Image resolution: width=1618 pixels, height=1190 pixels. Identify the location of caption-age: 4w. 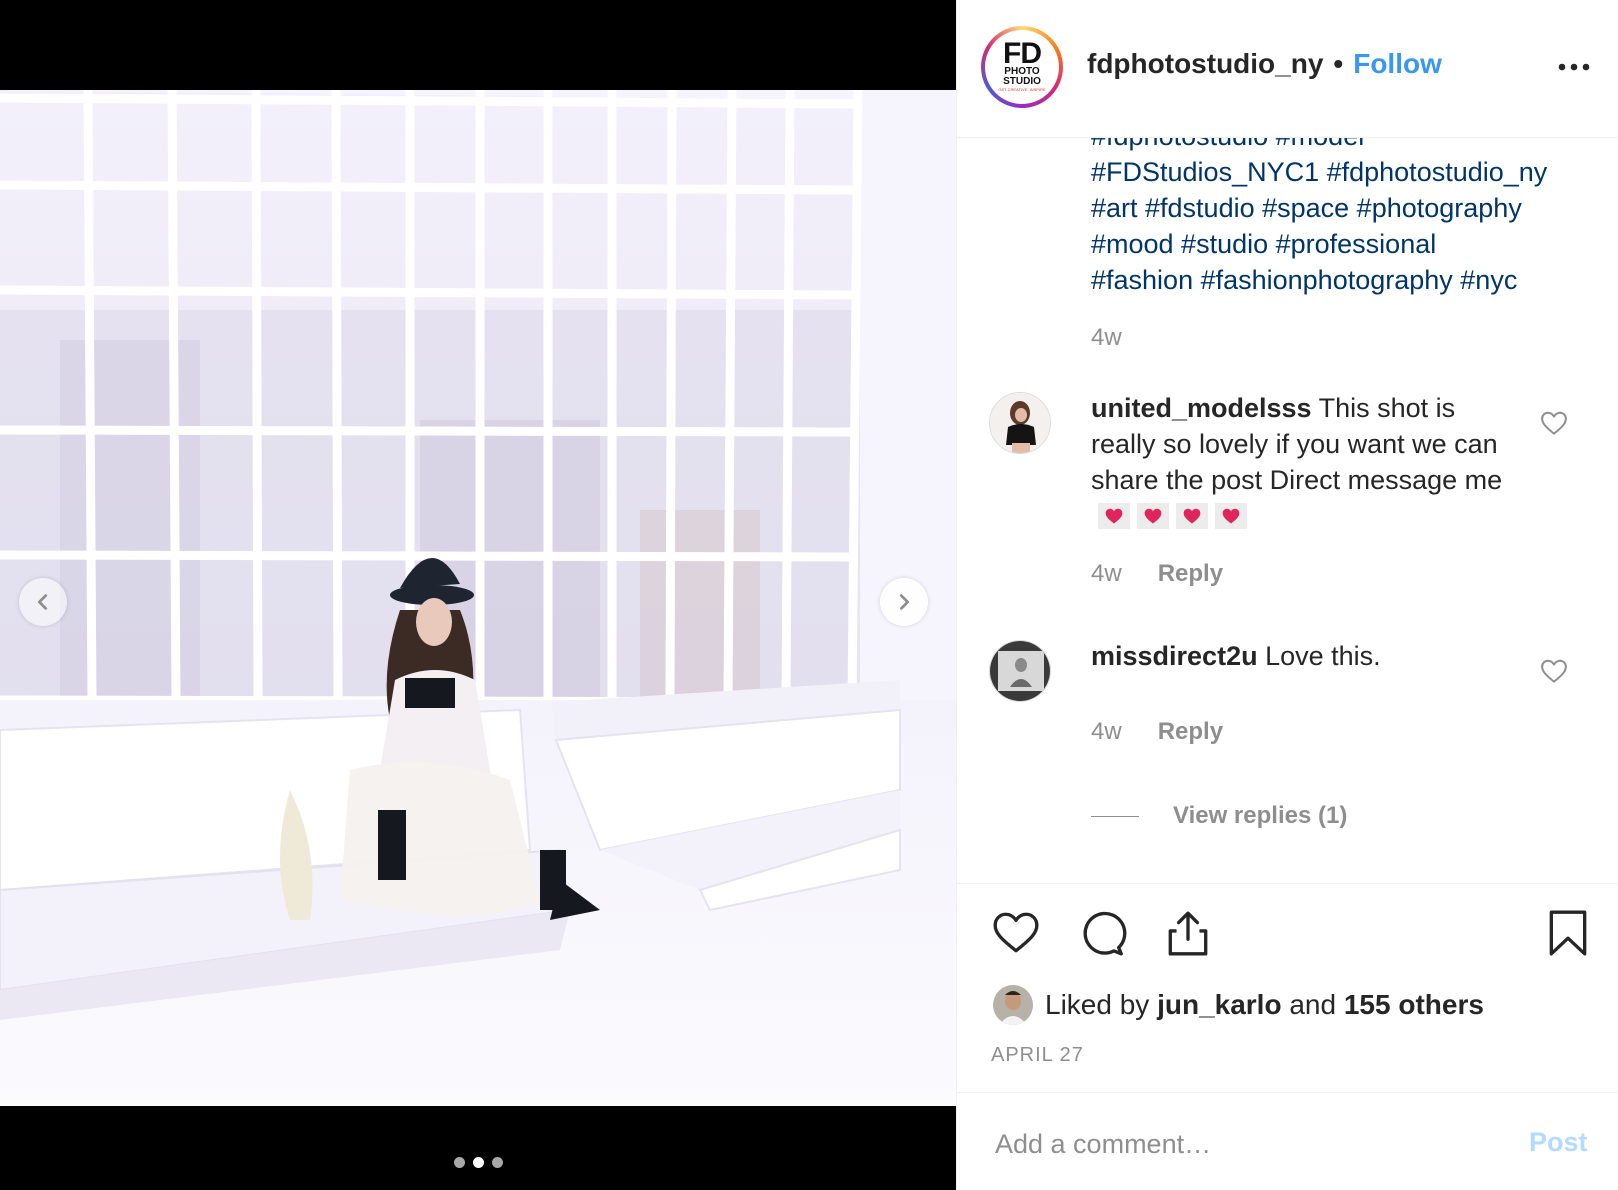
(1106, 338).